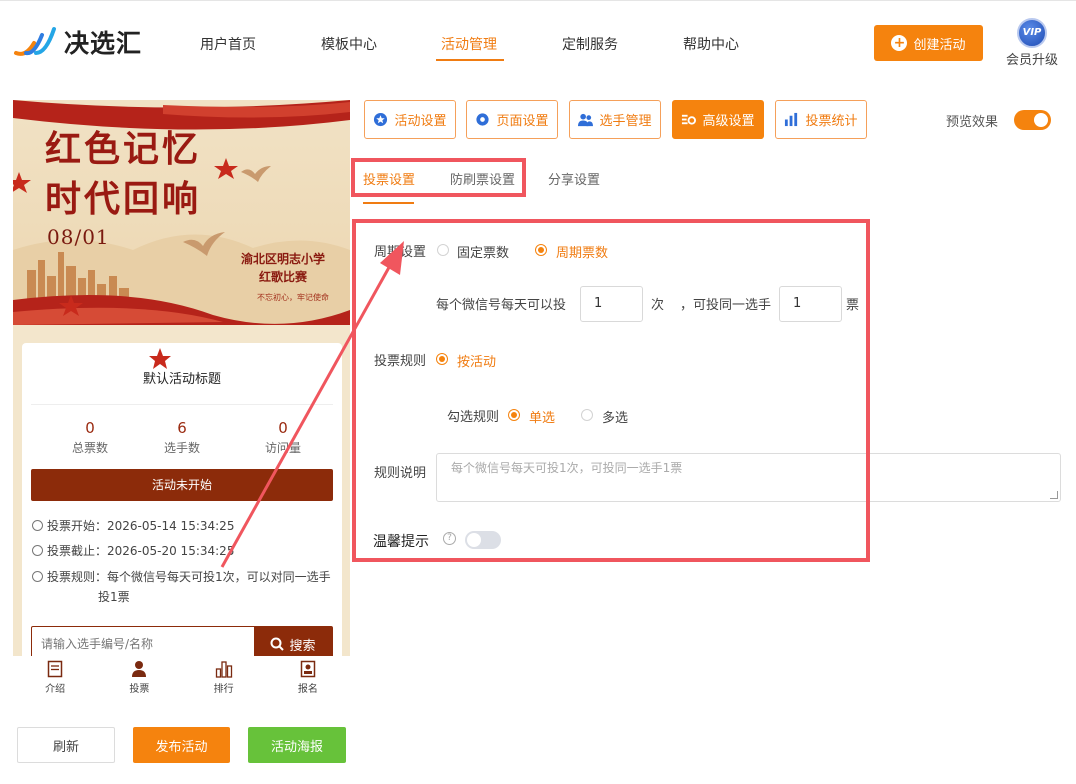 The image size is (1076, 784). What do you see at coordinates (139, 689) in the screenshot?
I see `bottom-nav-label: 投票` at bounding box center [139, 689].